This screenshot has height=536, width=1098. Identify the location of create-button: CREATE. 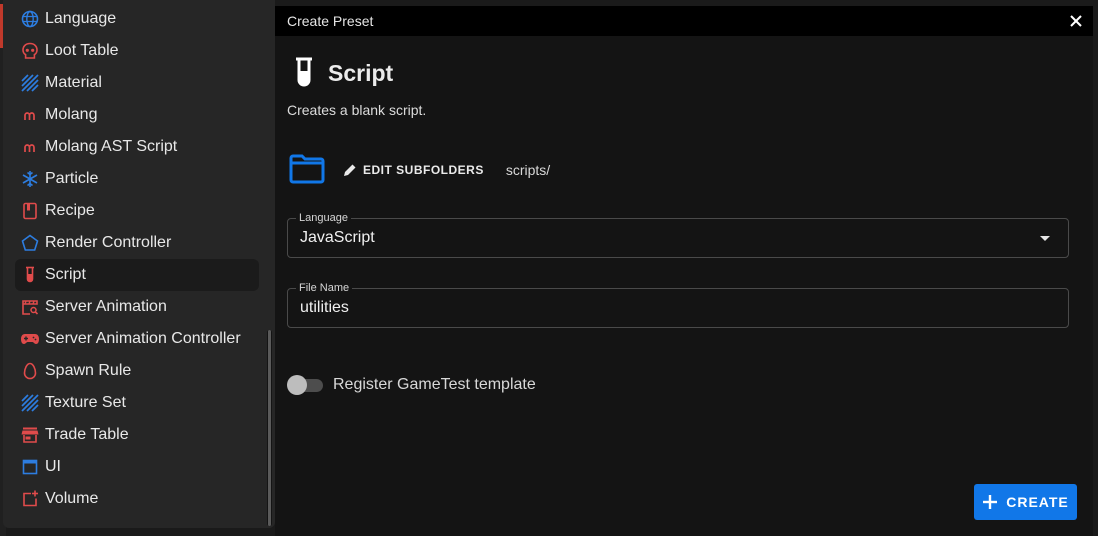
(1025, 502).